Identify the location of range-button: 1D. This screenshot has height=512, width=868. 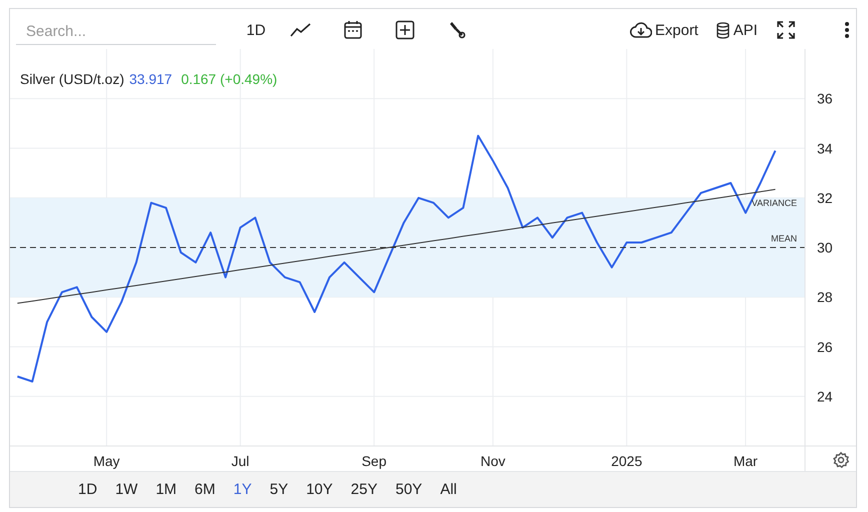
(88, 489).